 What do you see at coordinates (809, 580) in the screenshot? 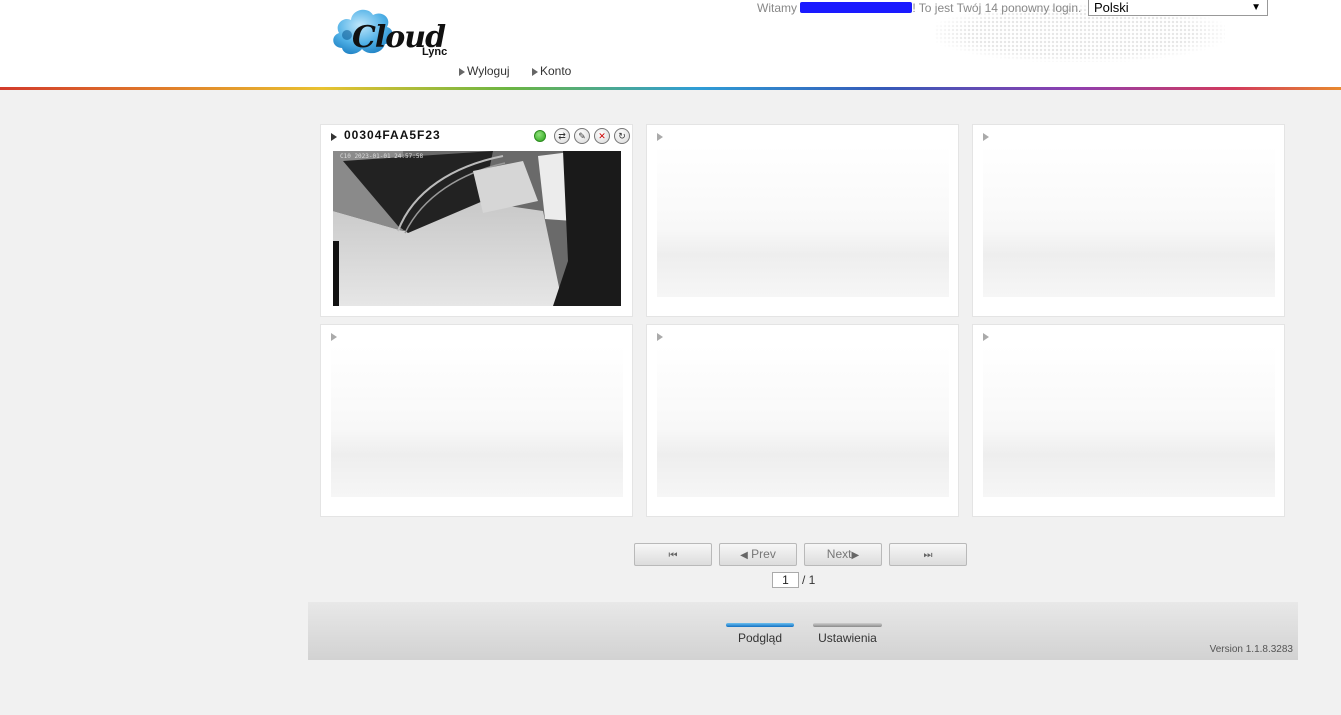
I see `page-total: / 1` at bounding box center [809, 580].